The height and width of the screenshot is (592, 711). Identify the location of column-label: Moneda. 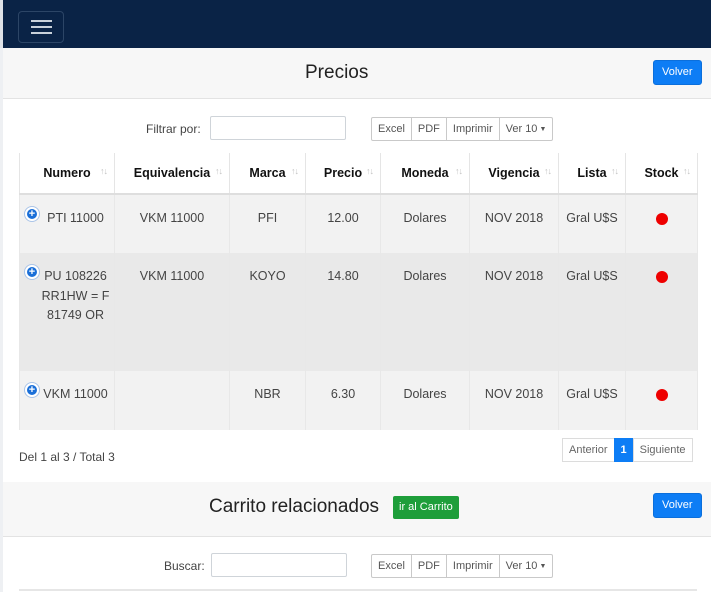
(425, 173).